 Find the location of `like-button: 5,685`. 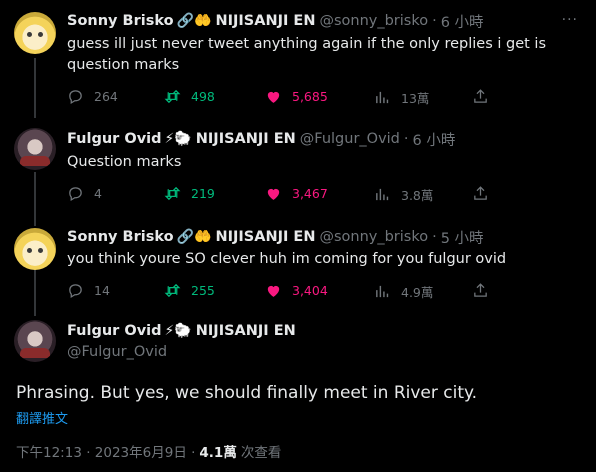

like-button: 5,685 is located at coordinates (296, 96).